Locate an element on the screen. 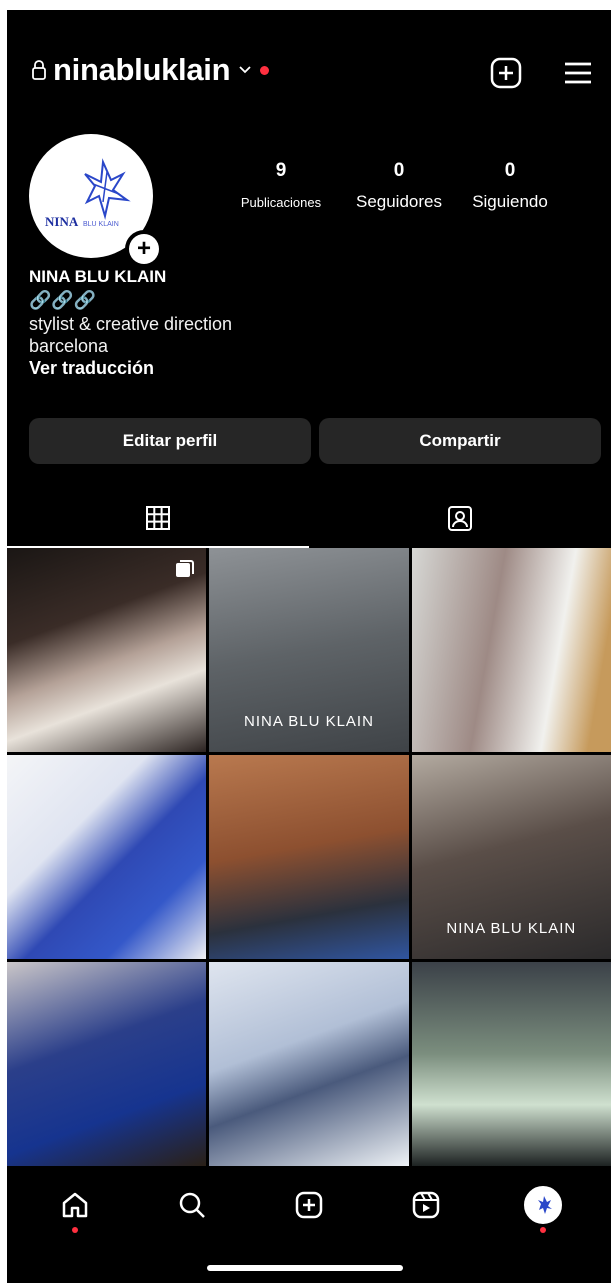 Image resolution: width=611 pixels, height=1283 pixels. search-icon is located at coordinates (192, 1205).